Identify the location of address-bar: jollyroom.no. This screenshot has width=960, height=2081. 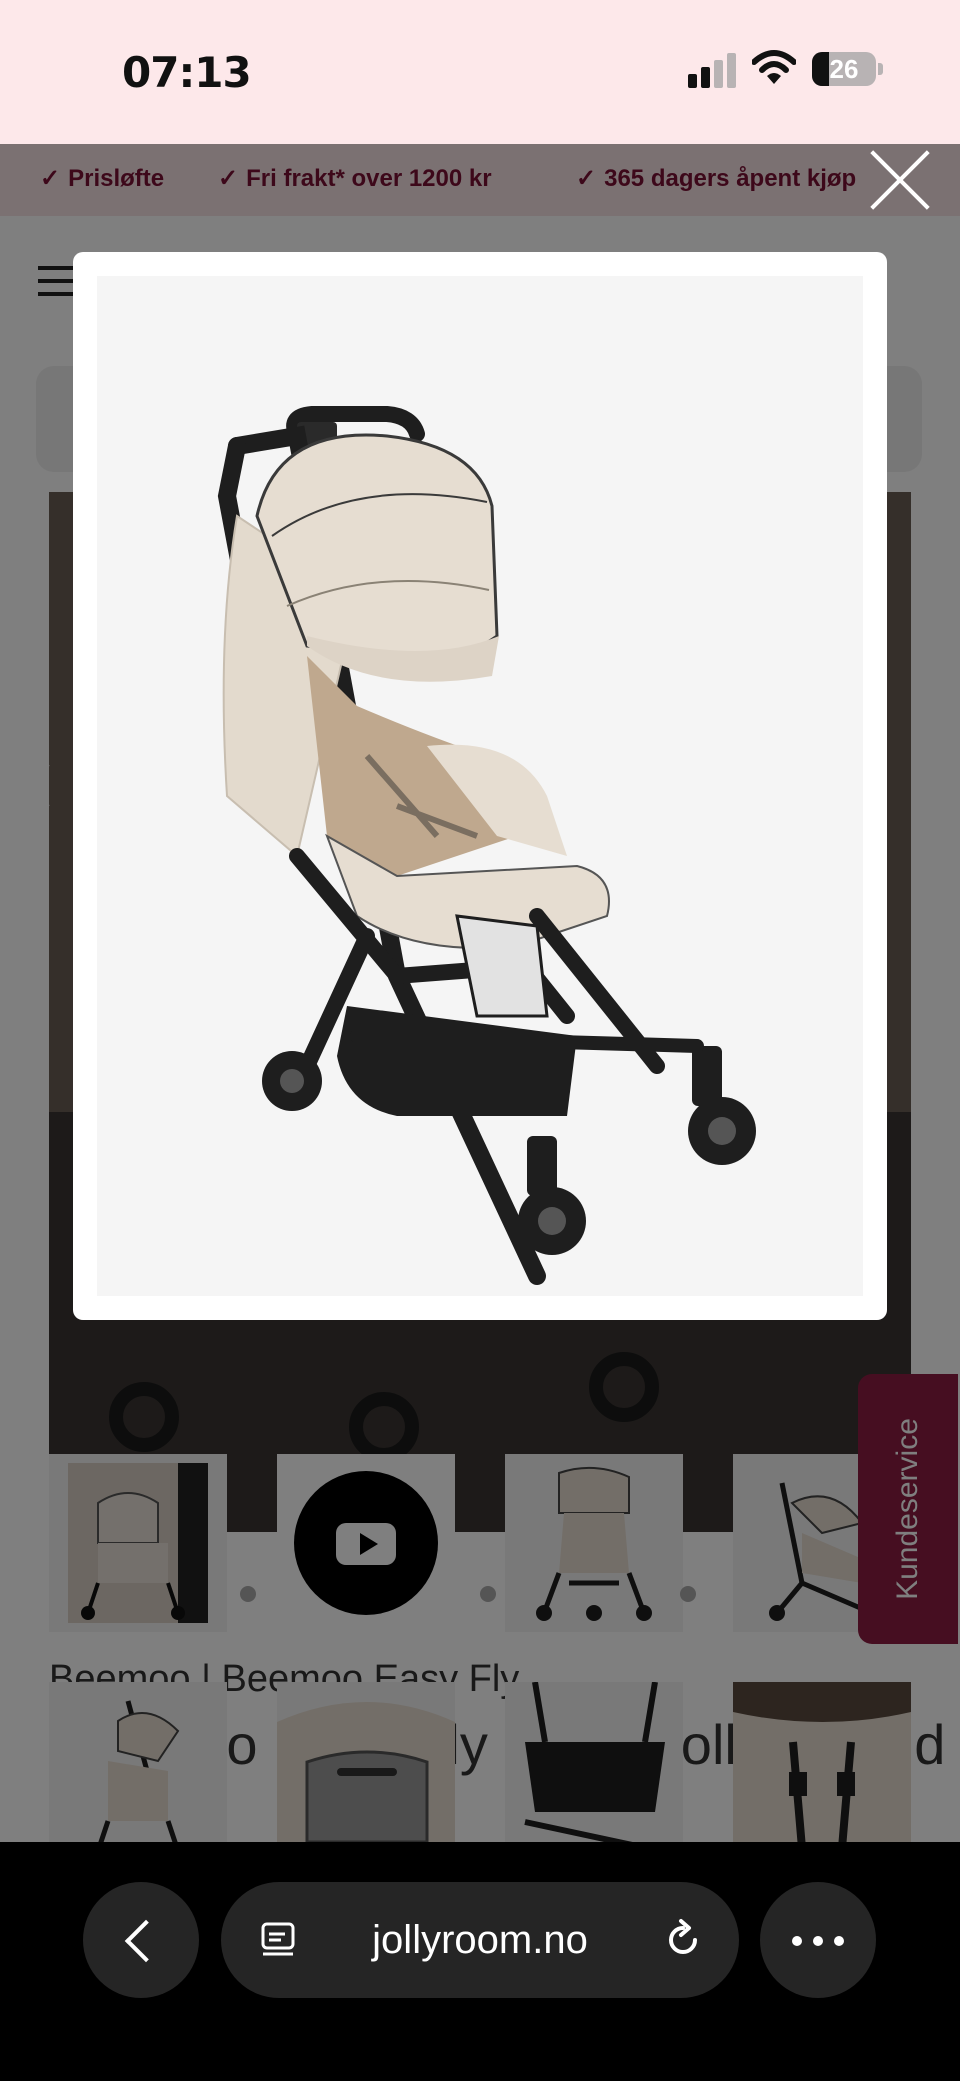
(480, 1940).